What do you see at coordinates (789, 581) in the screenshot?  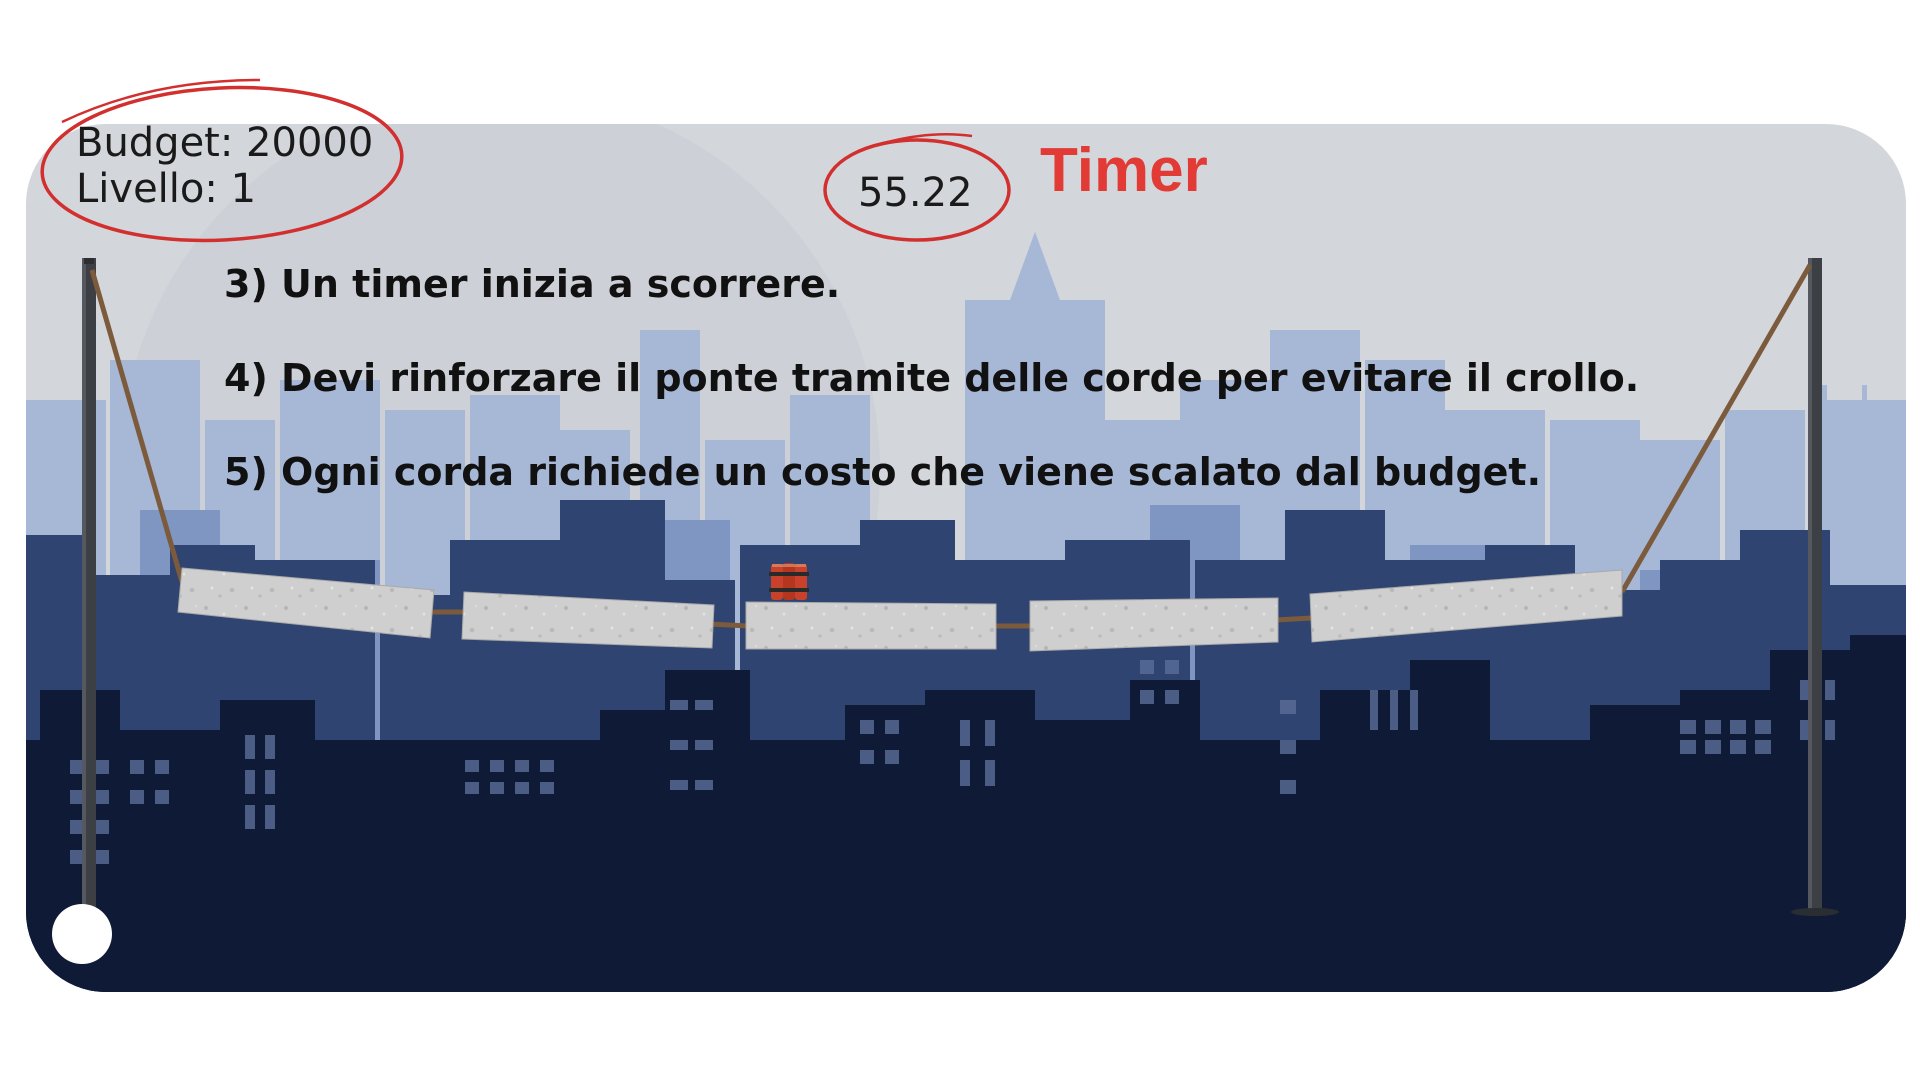 I see `dynamite-icon` at bounding box center [789, 581].